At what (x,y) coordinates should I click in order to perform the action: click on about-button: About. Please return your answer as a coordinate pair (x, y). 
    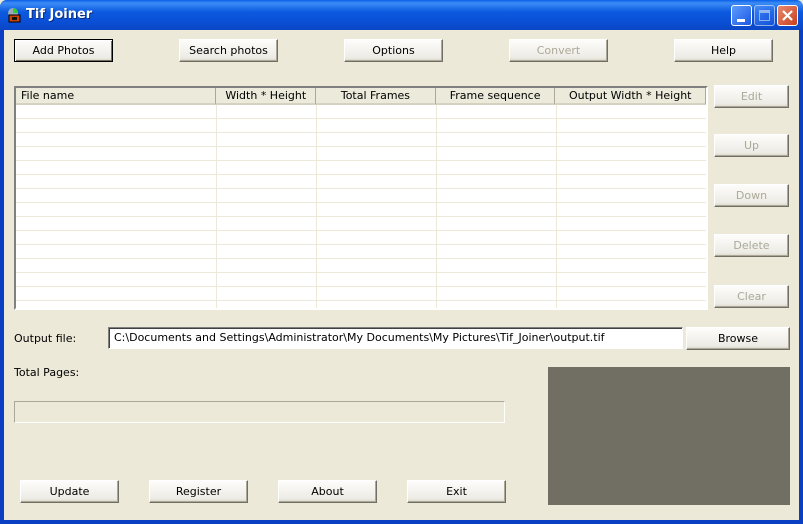
    Looking at the image, I should click on (327, 491).